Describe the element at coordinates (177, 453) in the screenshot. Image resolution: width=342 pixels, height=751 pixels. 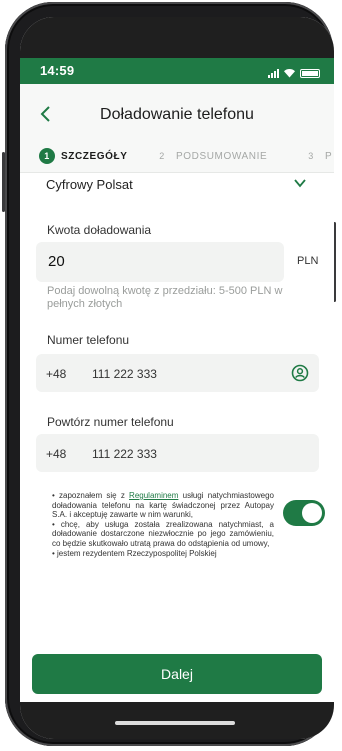
I see `repeat-phone-input: +48 111 222 333` at that location.